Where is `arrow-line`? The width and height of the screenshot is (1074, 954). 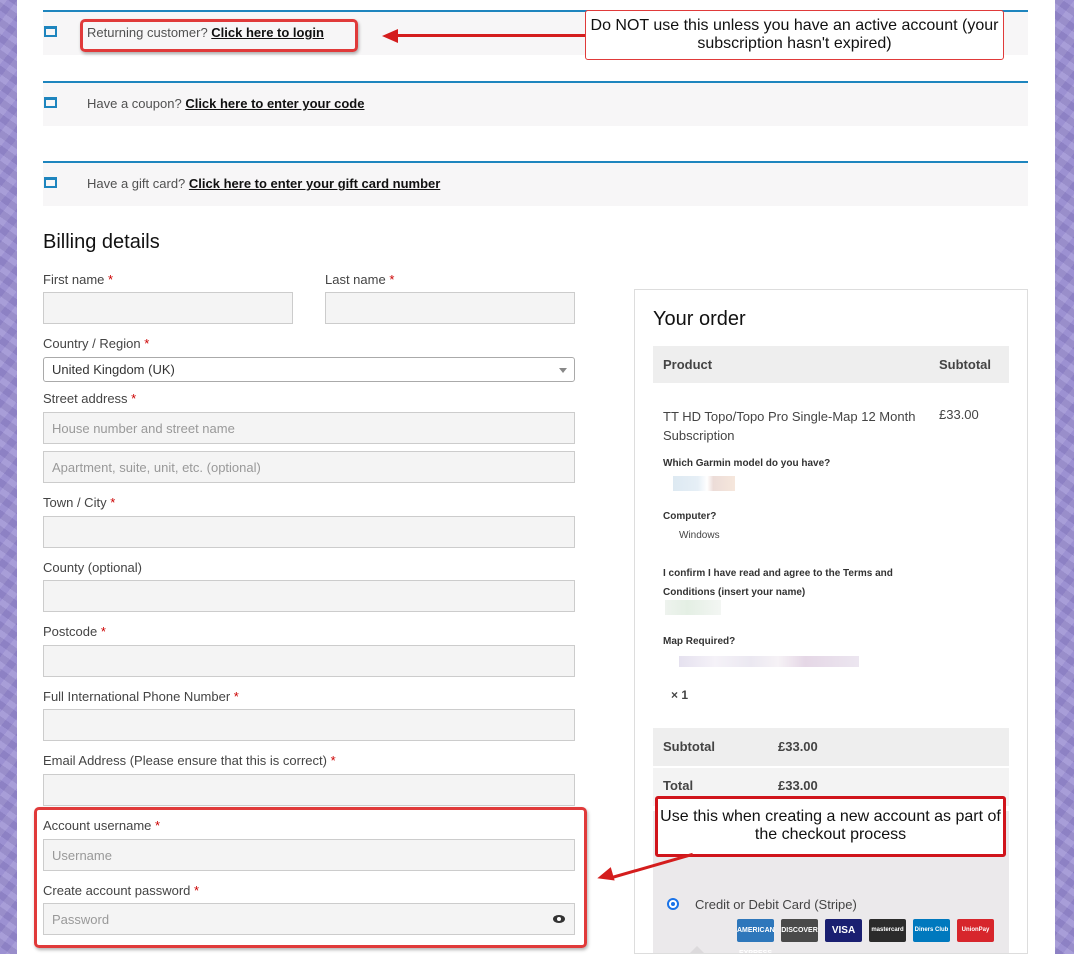 arrow-line is located at coordinates (490, 35).